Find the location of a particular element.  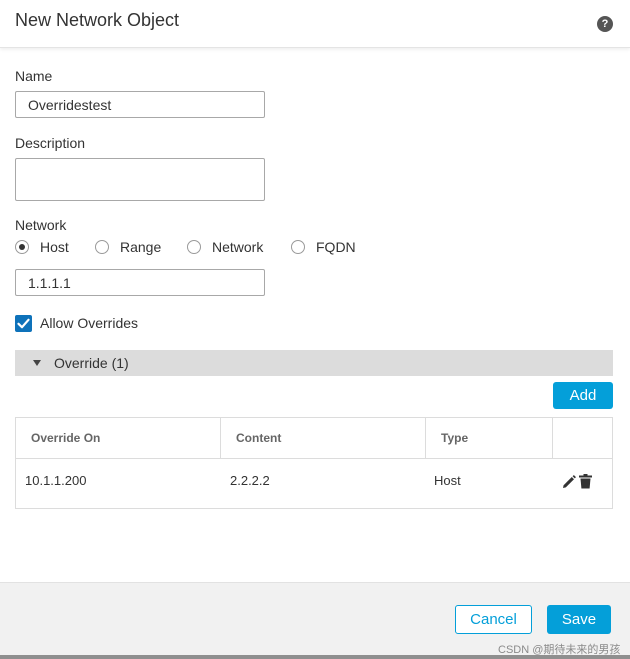

description-input is located at coordinates (140, 179).